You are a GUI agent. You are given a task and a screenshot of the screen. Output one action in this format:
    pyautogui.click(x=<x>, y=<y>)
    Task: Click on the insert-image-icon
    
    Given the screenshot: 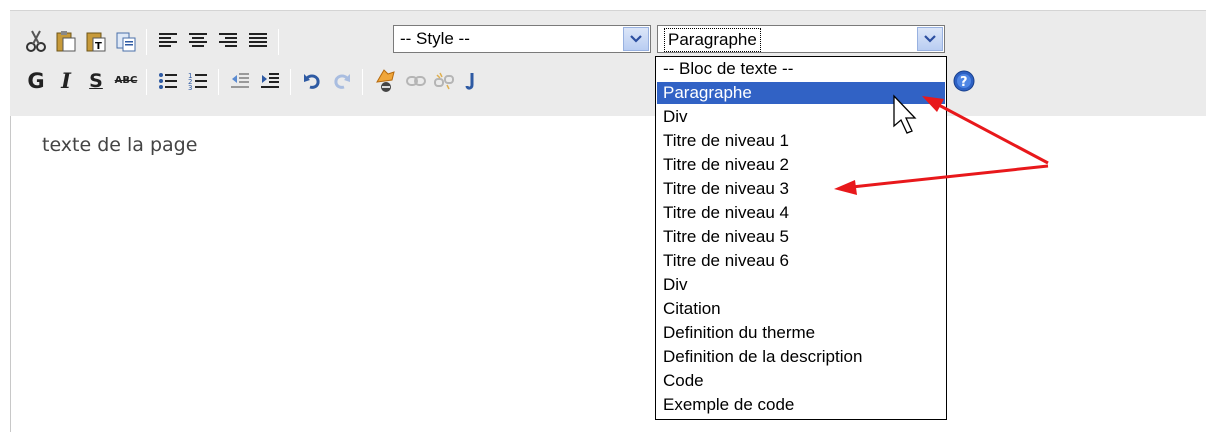 What is the action you would take?
    pyautogui.click(x=472, y=81)
    